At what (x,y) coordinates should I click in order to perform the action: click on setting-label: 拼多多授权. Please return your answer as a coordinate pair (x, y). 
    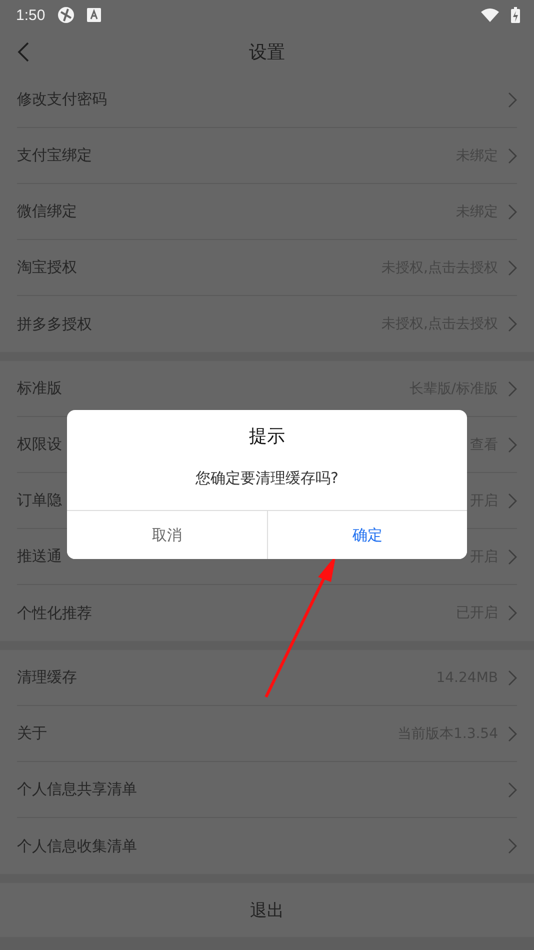
    Looking at the image, I should click on (54, 324).